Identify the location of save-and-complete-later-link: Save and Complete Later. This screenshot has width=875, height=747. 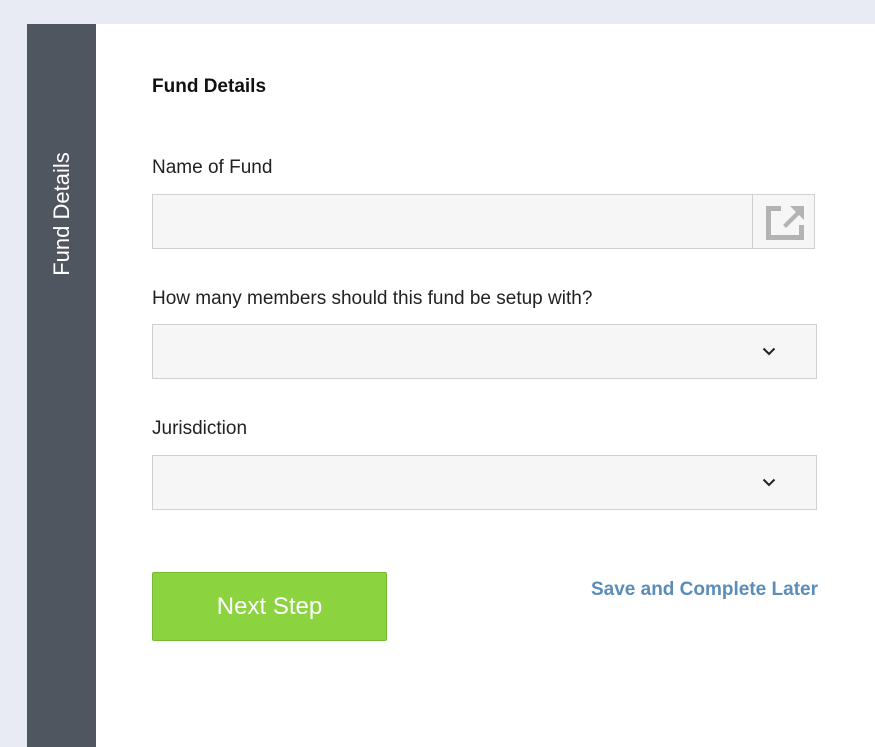
(704, 590).